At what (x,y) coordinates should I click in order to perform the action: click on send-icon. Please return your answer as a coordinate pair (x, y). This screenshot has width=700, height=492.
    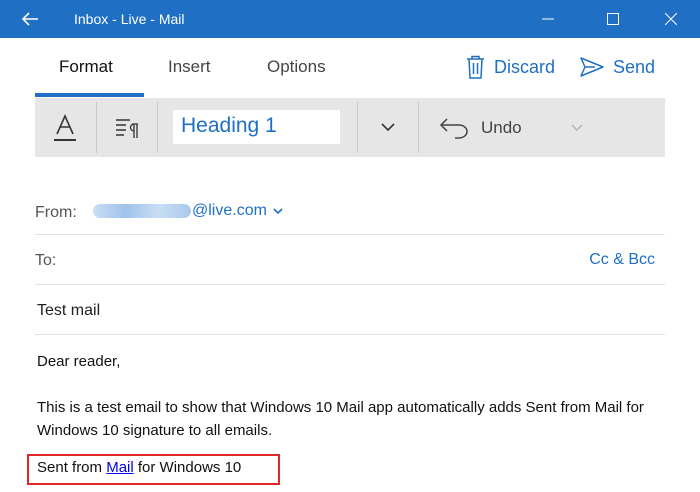
    Looking at the image, I should click on (592, 67).